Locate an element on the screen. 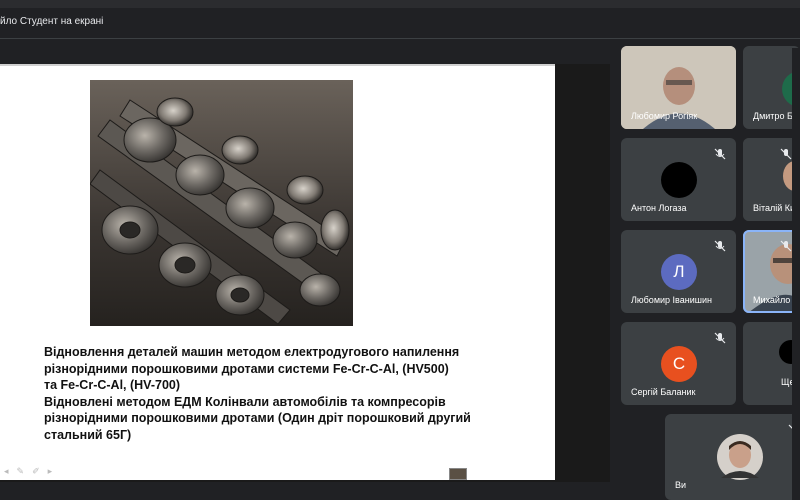 The width and height of the screenshot is (800, 500). participant-tile: Л Любомир Іванишин is located at coordinates (678, 271).